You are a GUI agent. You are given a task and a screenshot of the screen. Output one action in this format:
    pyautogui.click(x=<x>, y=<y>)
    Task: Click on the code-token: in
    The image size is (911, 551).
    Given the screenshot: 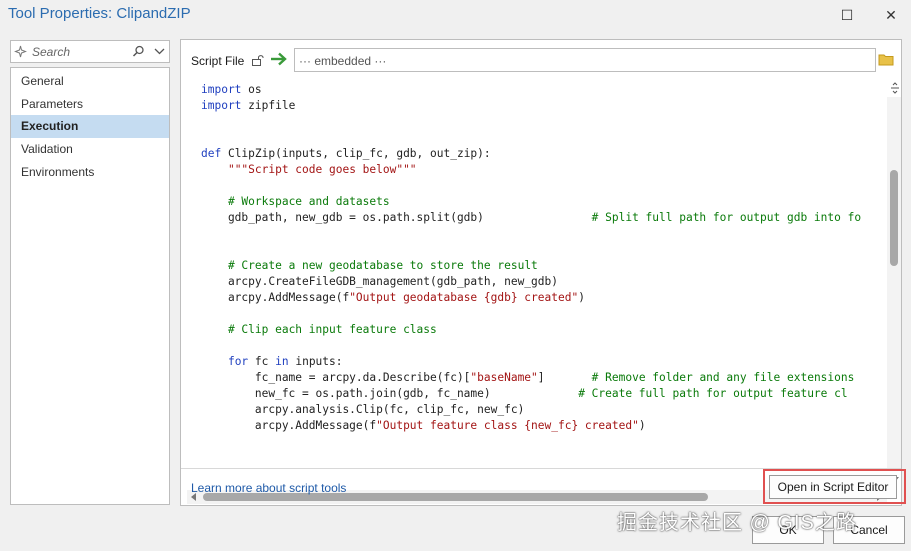 What is the action you would take?
    pyautogui.click(x=282, y=361)
    